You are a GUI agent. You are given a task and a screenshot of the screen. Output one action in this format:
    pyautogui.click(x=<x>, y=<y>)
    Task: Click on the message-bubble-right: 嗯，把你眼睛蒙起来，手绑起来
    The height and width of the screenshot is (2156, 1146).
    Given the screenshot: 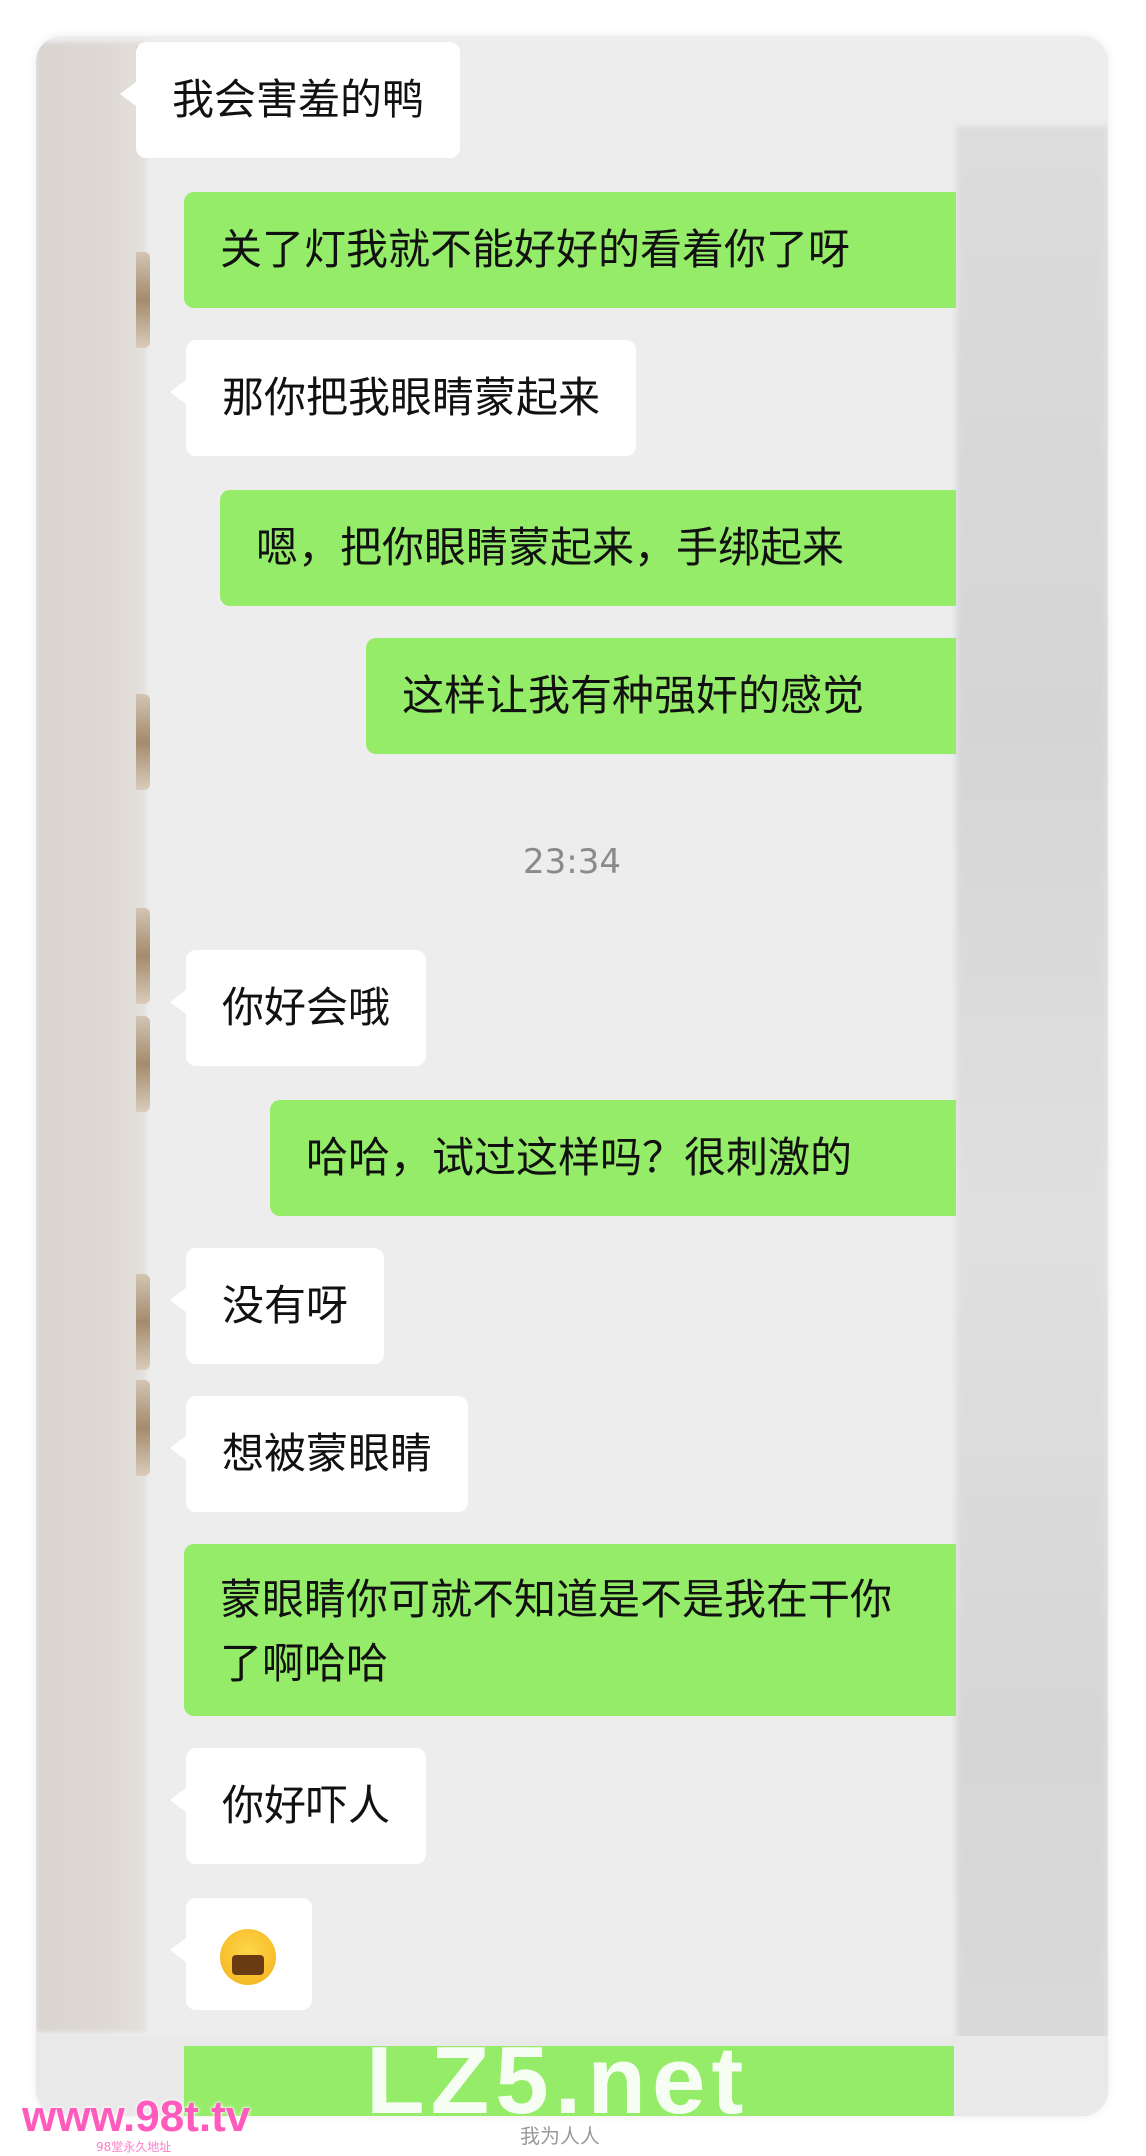 What is the action you would take?
    pyautogui.click(x=588, y=548)
    